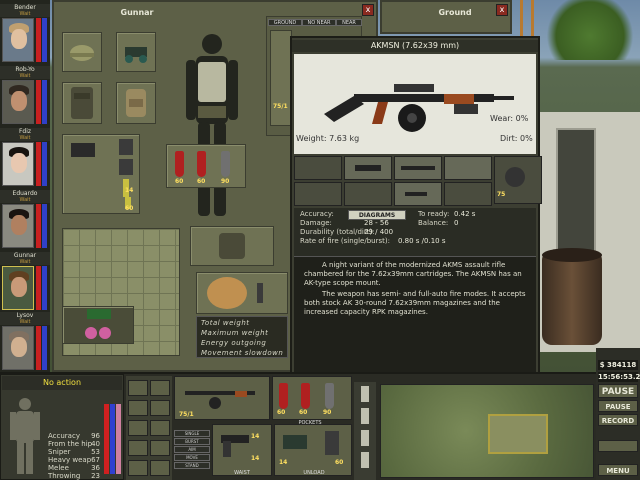  What do you see at coordinates (618, 420) in the screenshot?
I see `record-button: RECORD` at bounding box center [618, 420].